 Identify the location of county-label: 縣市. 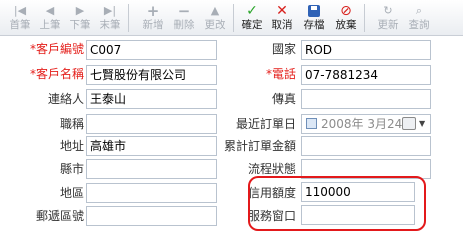
(71, 169).